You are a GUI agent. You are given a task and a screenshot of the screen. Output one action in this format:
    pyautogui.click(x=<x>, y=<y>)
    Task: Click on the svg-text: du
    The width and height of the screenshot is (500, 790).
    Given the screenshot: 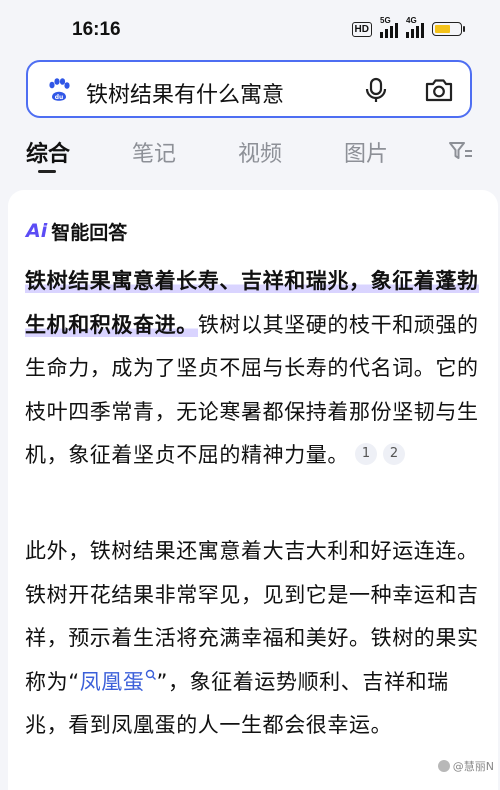 What is the action you would take?
    pyautogui.click(x=59, y=97)
    